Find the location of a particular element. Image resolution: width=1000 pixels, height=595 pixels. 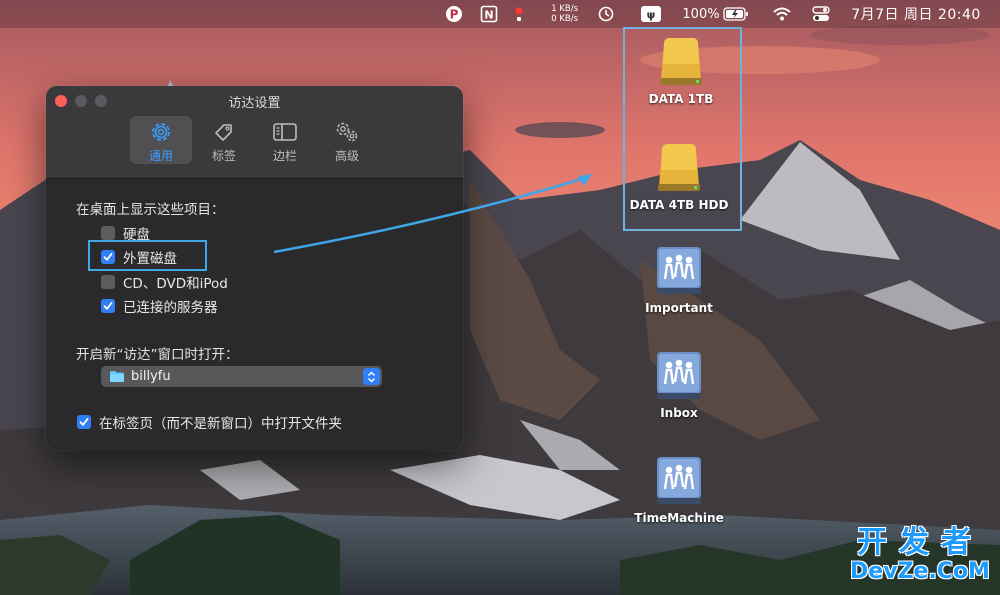

site-watermark: 开发者 DevZe.CoM is located at coordinates (920, 556).